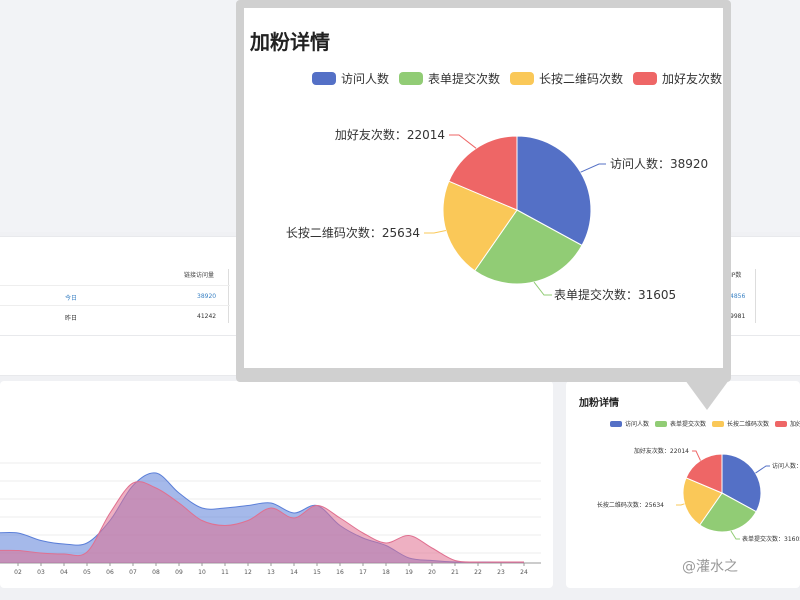  Describe the element at coordinates (340, 572) in the screenshot. I see `x-tick-label: 16` at that location.